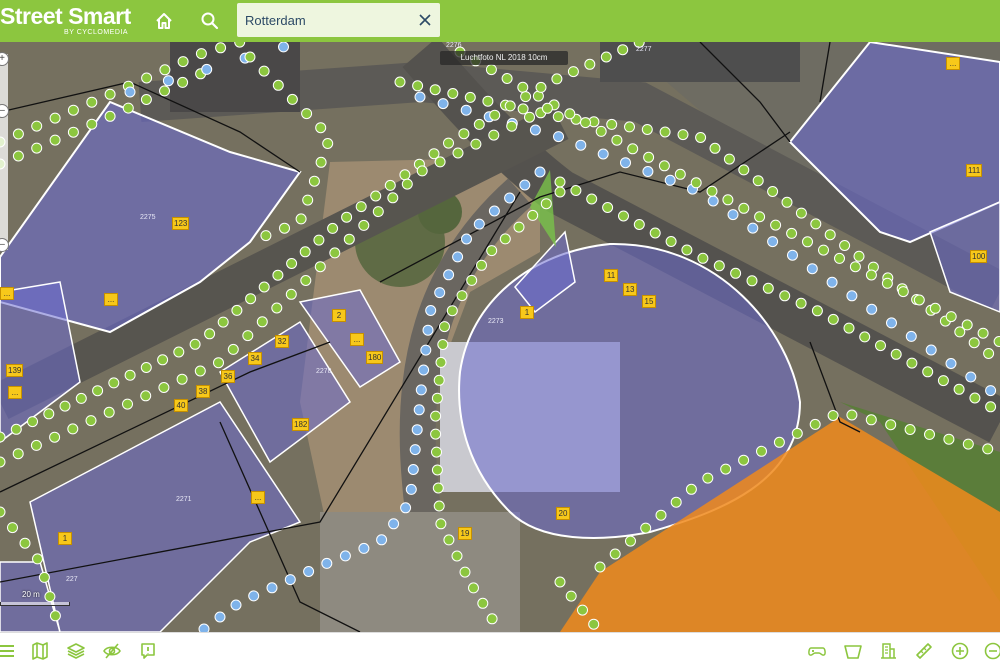 This screenshot has width=1000, height=668. Describe the element at coordinates (4, 152) in the screenshot. I see `zoom-slider: + – –` at that location.